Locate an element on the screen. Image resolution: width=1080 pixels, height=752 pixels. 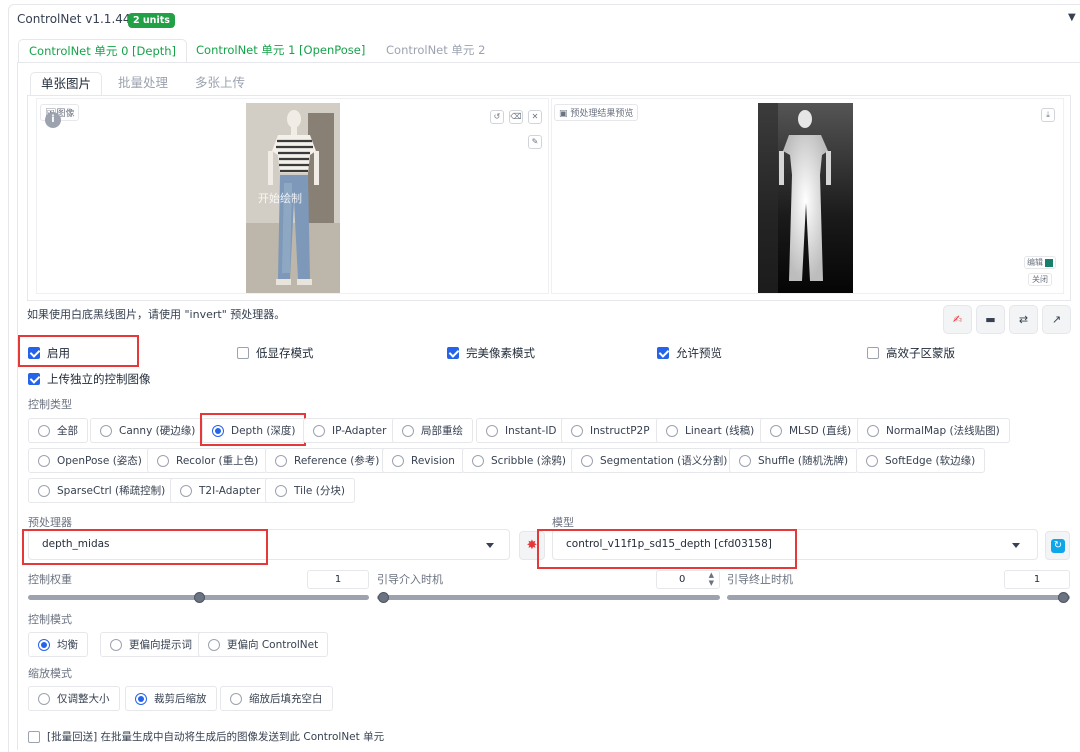
control-type-option: Tile (分块) is located at coordinates (310, 490).